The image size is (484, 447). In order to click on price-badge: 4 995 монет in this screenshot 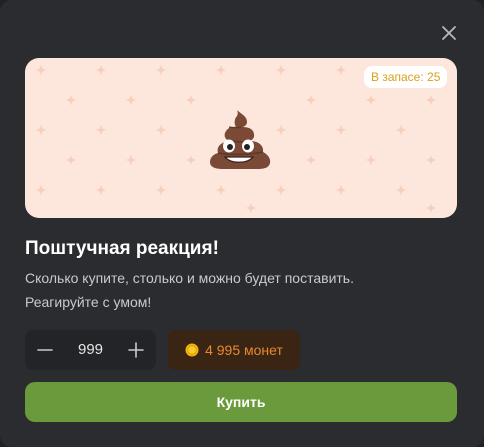, I will do `click(234, 350)`.